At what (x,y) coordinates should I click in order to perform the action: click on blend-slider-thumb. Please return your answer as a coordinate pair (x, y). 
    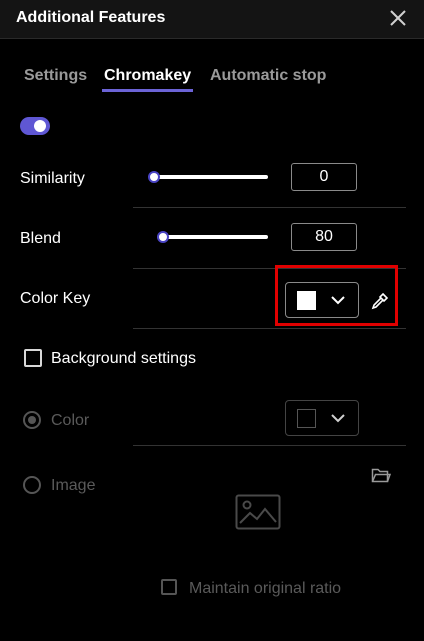
    Looking at the image, I should click on (163, 237).